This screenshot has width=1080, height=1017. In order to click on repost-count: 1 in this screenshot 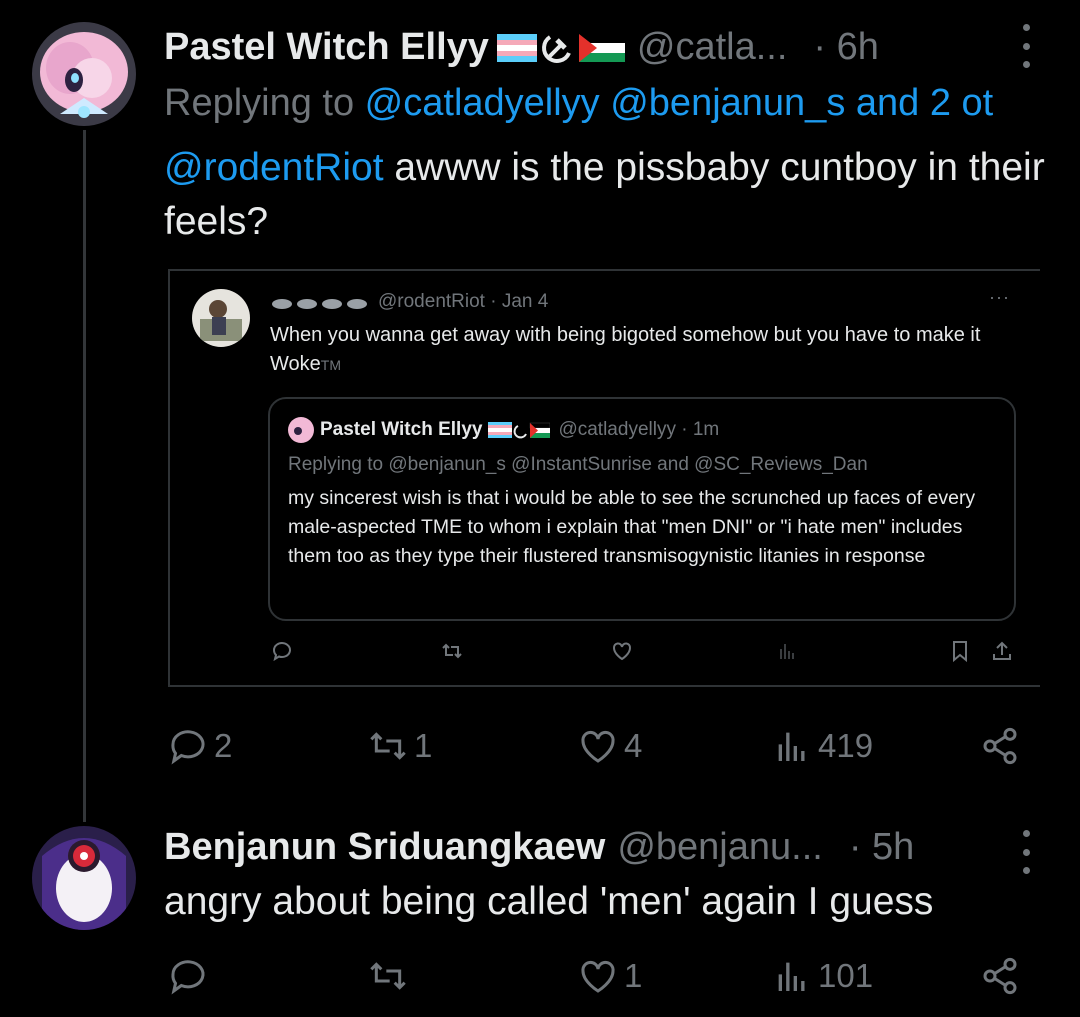, I will do `click(423, 745)`.